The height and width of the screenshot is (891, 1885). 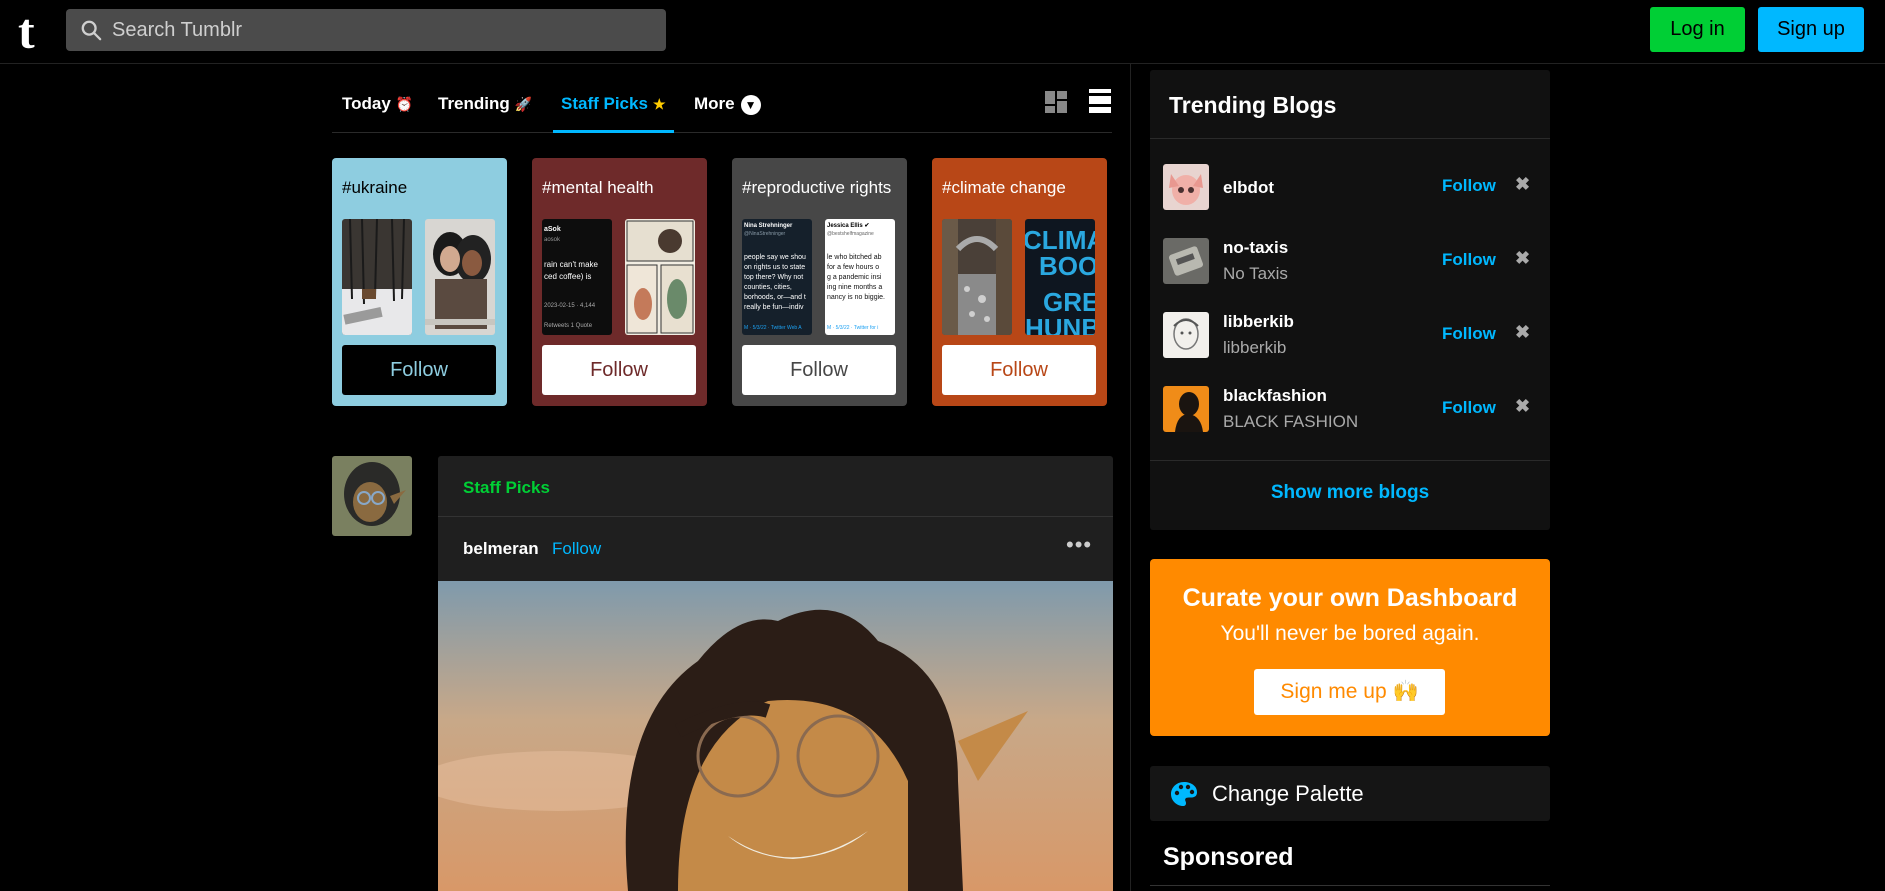 I want to click on trending-blog-item: no-taxis No Taxis Follow ✖, so click(x=1350, y=263).